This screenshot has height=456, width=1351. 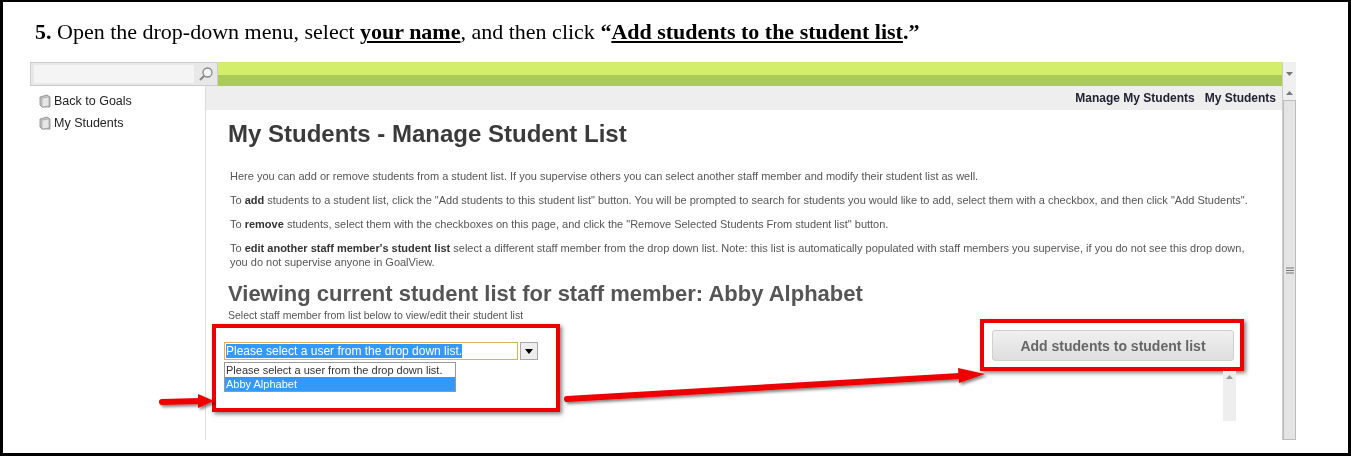 I want to click on section-title: Viewing current student list for staff member: Abby Alphabet, so click(x=546, y=294).